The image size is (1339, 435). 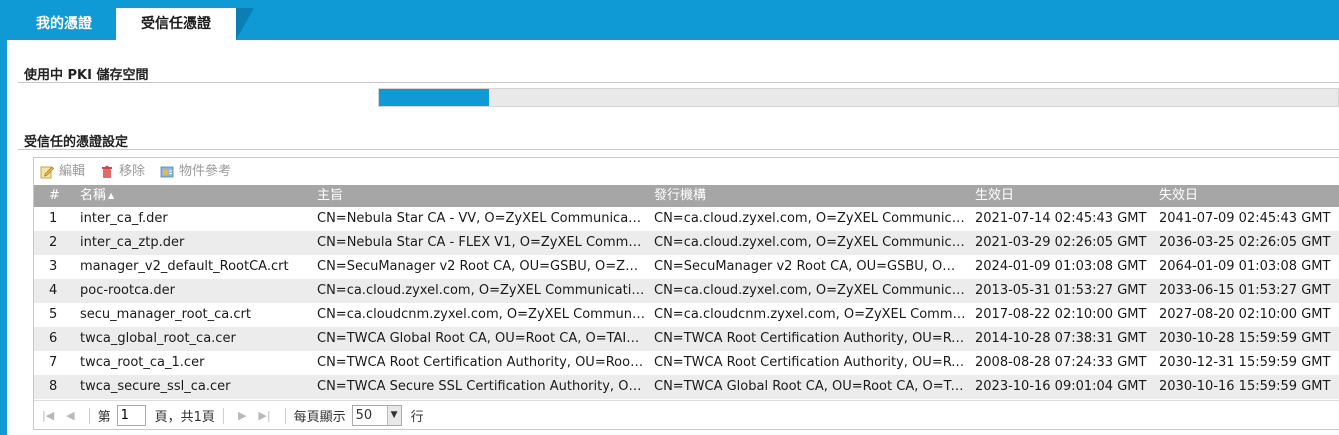 I want to click on cell-name: twca_secure_ssl_ca.cer, so click(x=155, y=386).